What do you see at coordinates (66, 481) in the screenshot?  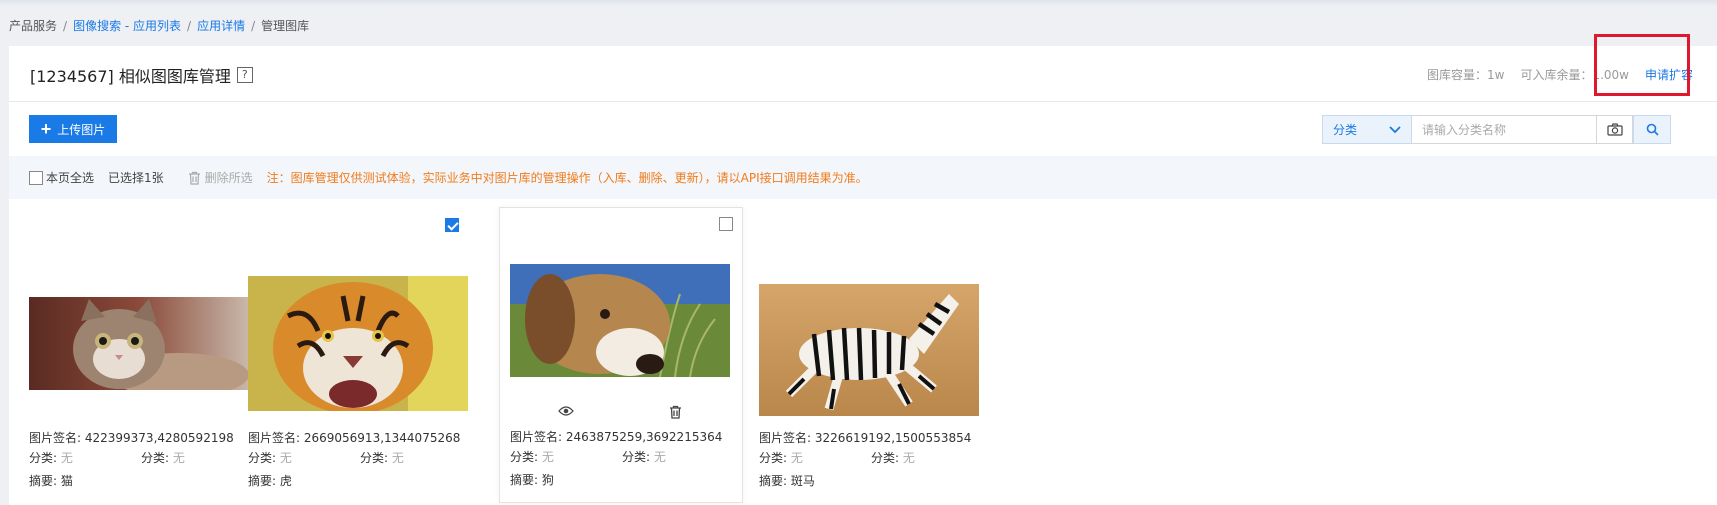 I see `abstract-value: 猫` at bounding box center [66, 481].